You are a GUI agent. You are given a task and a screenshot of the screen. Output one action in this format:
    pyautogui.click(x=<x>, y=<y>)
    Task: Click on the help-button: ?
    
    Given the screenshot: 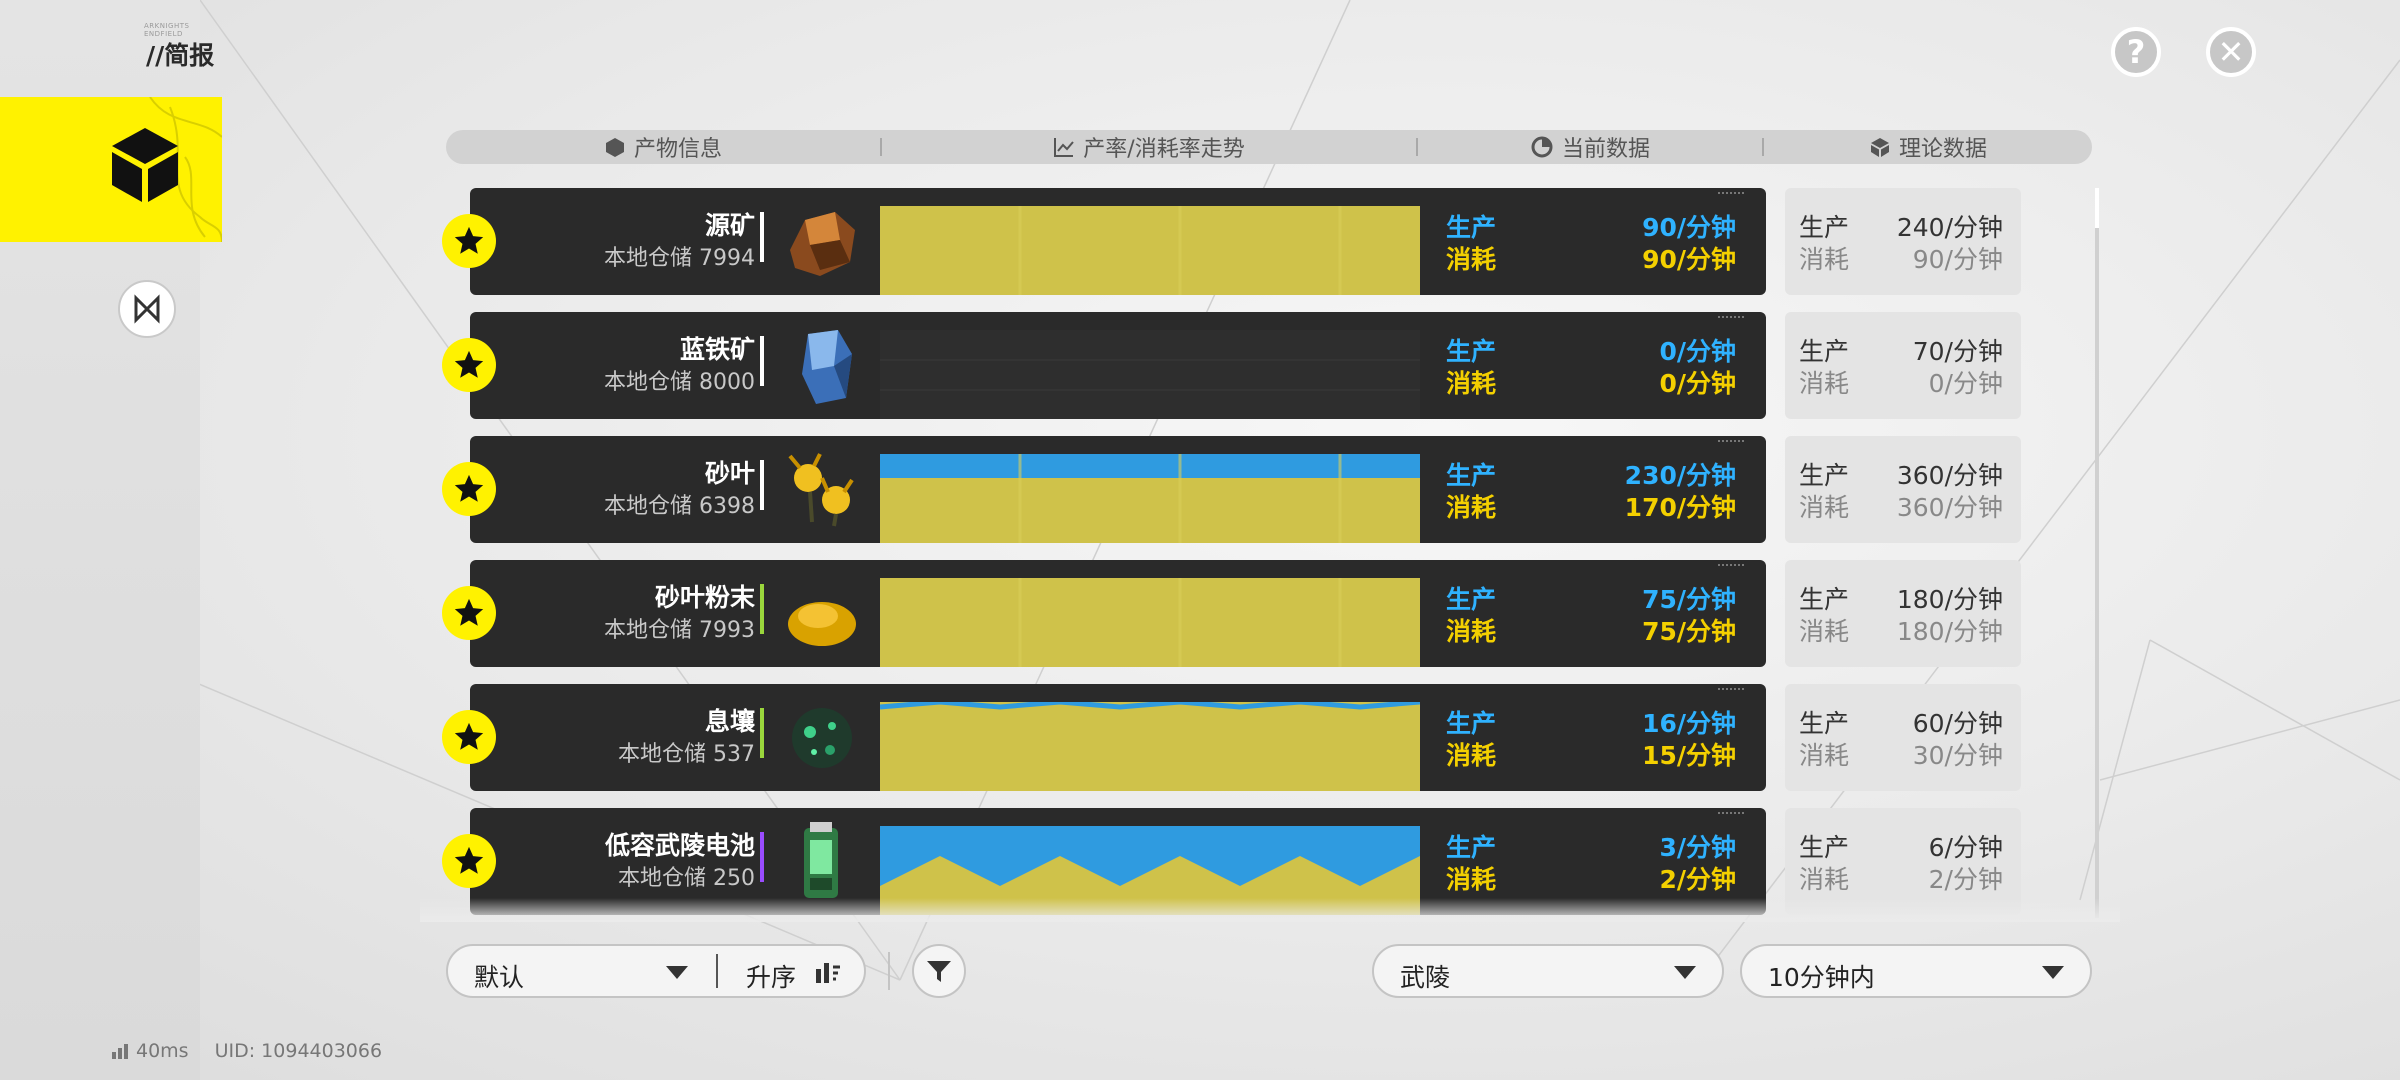 What is the action you would take?
    pyautogui.click(x=2136, y=52)
    